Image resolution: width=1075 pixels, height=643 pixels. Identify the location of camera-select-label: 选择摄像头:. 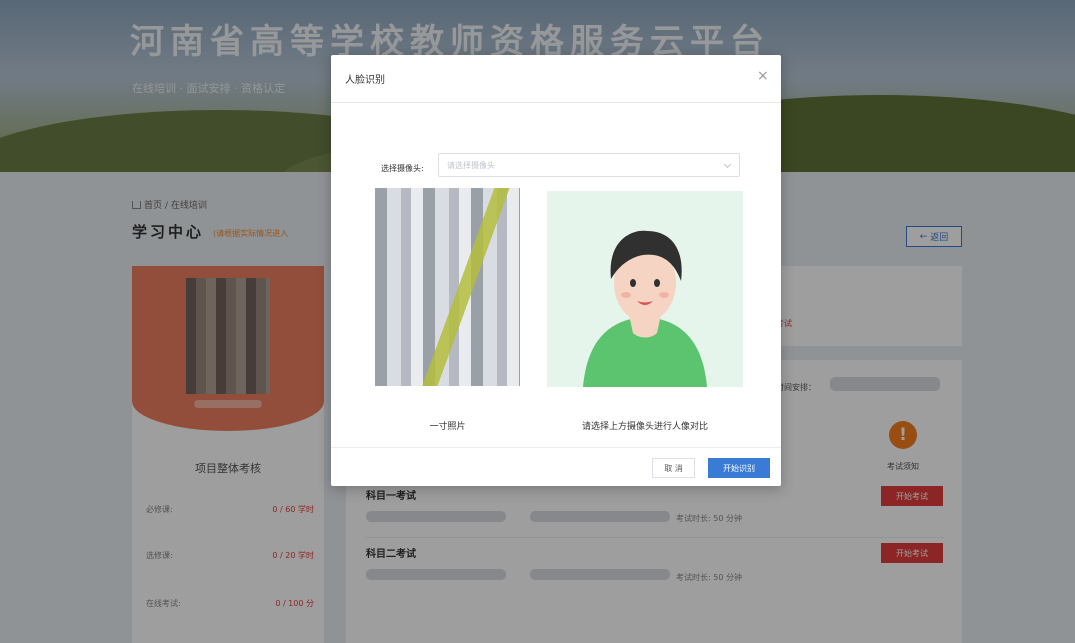
(402, 168).